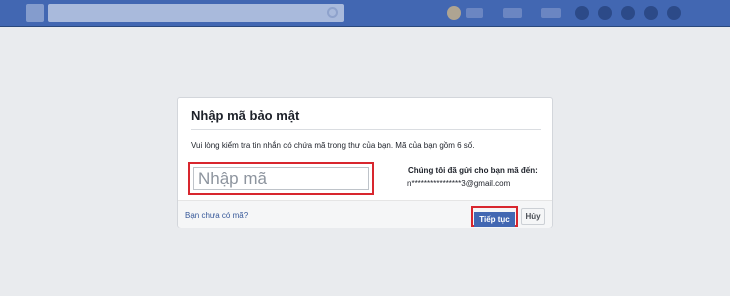 The height and width of the screenshot is (296, 730). I want to click on dialog-title: Nhập mã bảo mật, so click(245, 115).